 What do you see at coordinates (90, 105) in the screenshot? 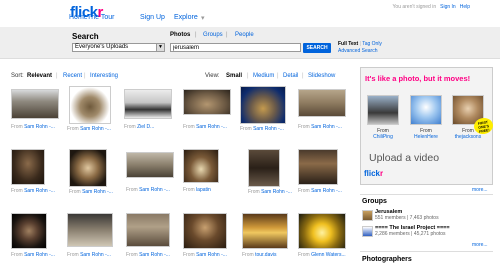
I see `tiny-planet-thumb` at bounding box center [90, 105].